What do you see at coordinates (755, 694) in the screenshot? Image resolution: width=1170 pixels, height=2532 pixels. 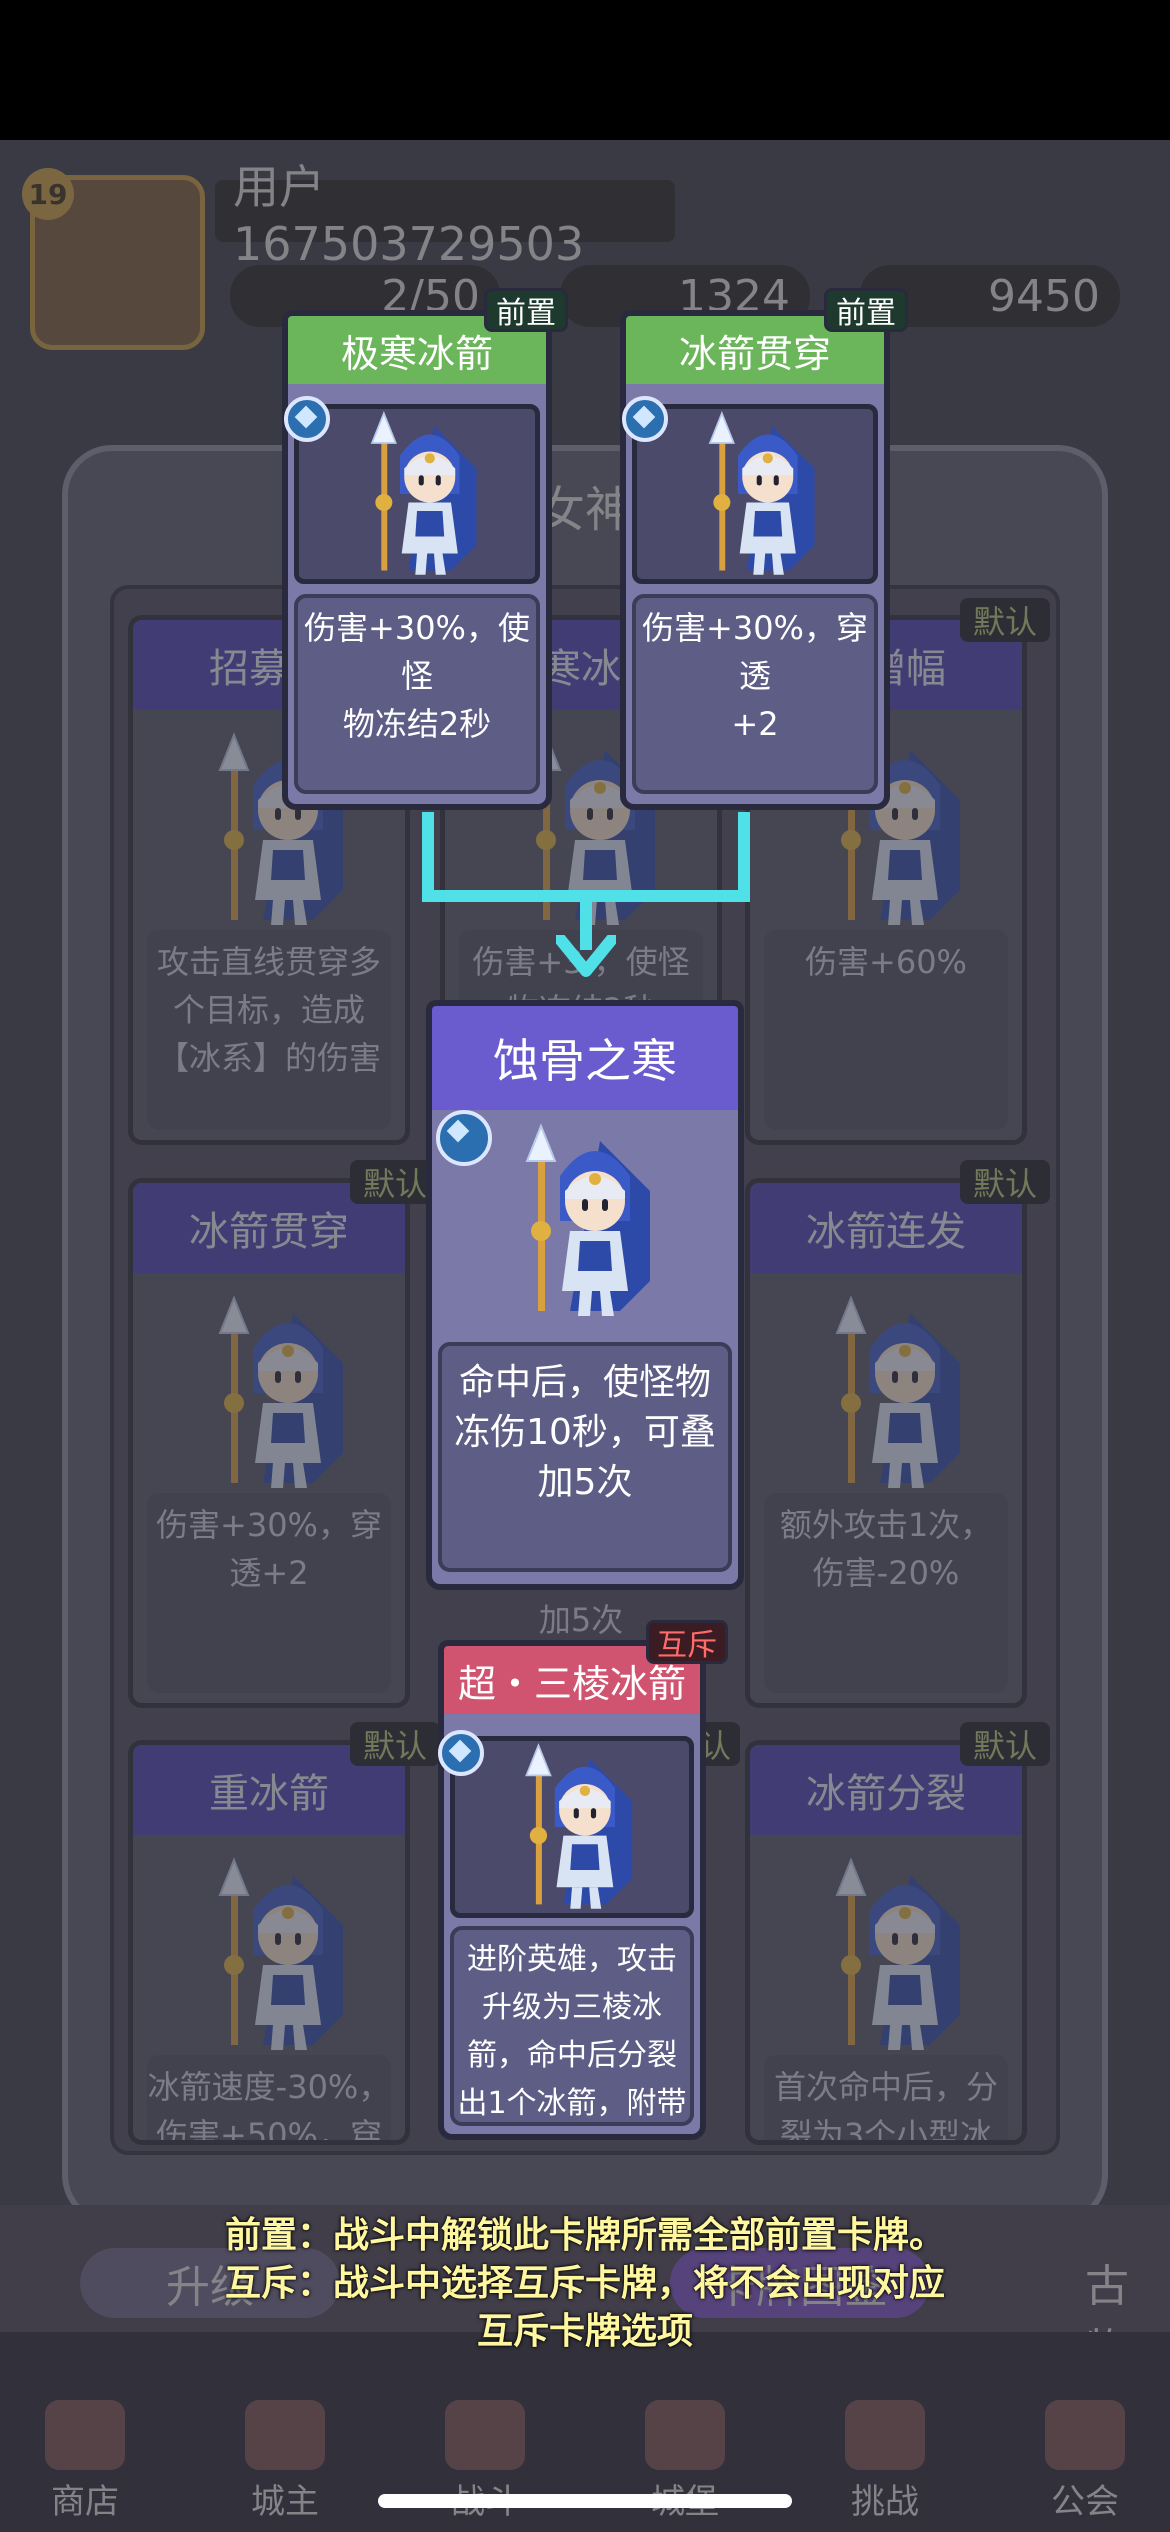 I see `card-desc: 伤害+30%，穿透 +2` at bounding box center [755, 694].